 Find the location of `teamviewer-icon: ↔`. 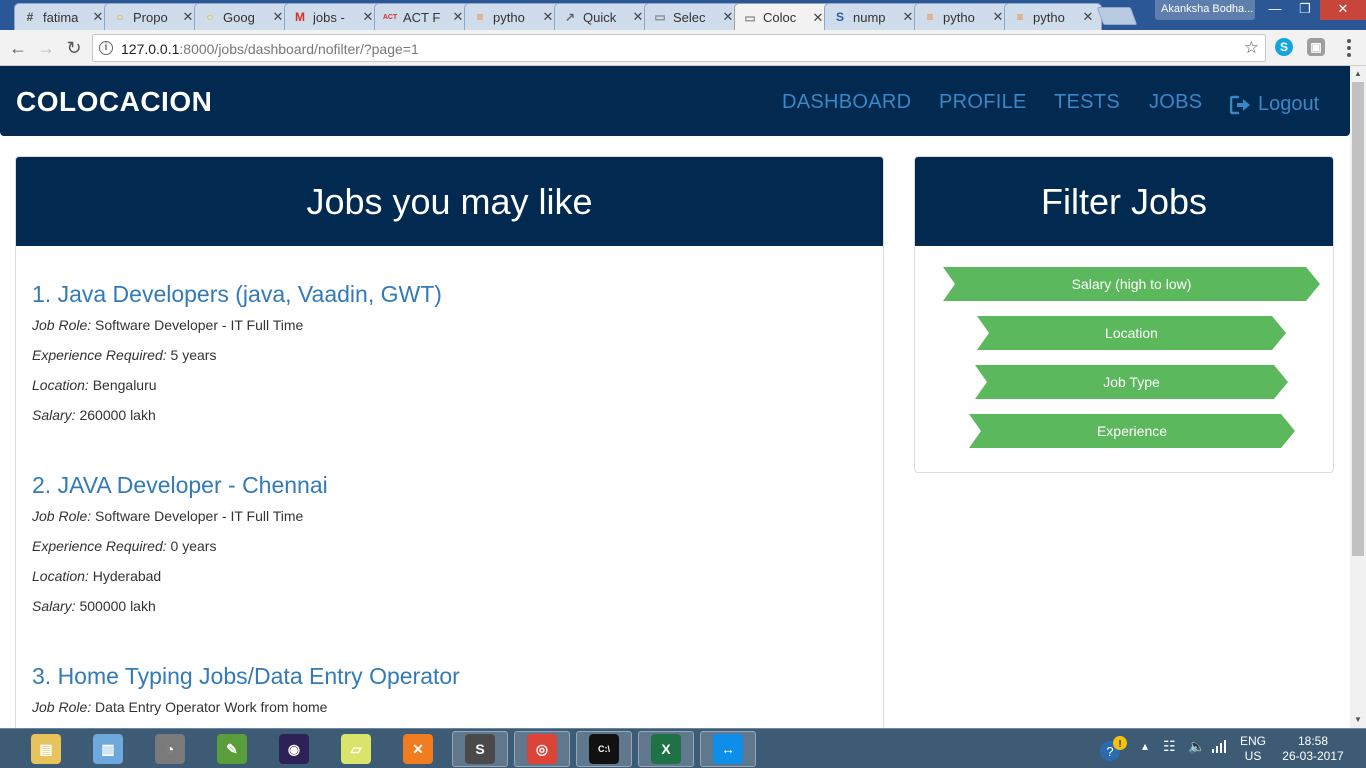

teamviewer-icon: ↔ is located at coordinates (728, 749).